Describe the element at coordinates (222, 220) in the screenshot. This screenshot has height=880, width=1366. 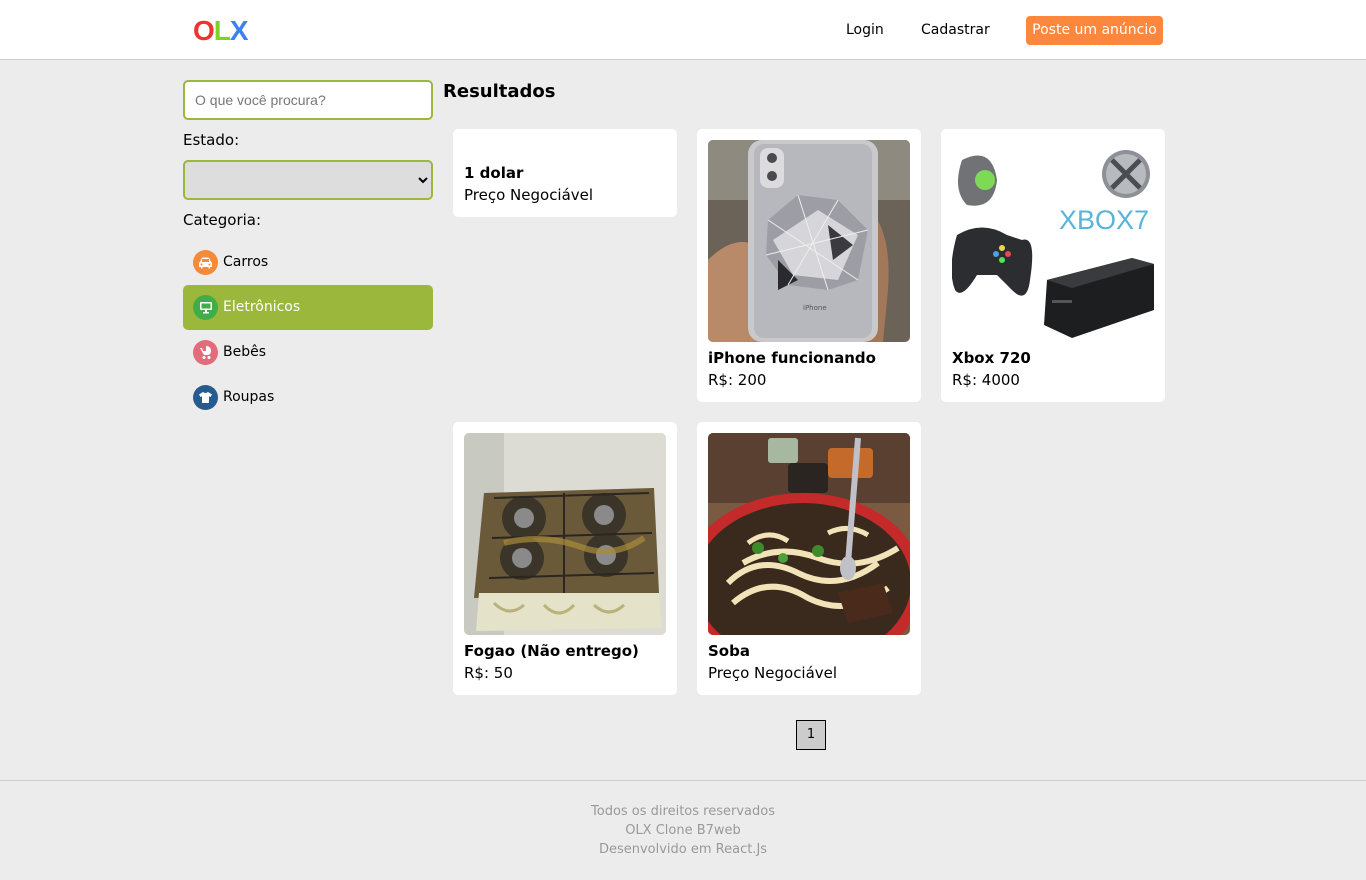
I see `category-label: Categoria:` at that location.